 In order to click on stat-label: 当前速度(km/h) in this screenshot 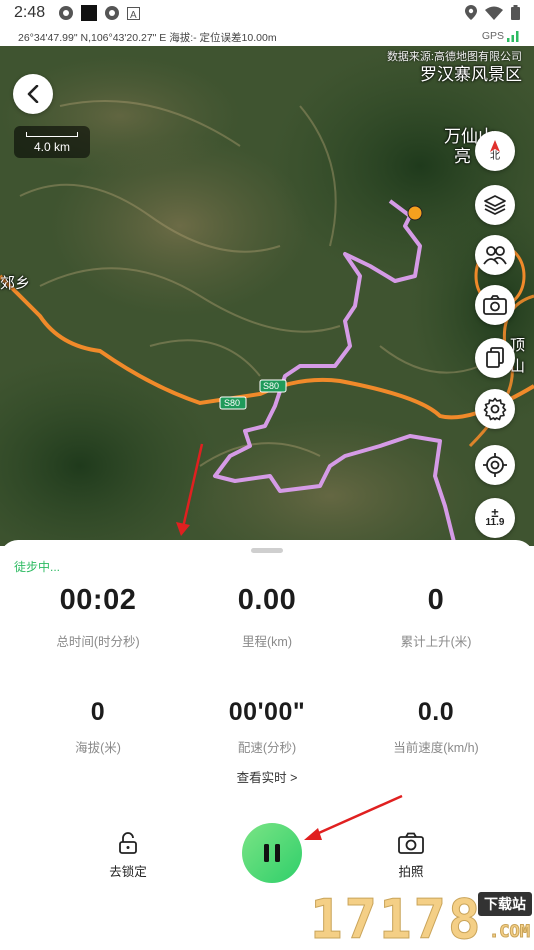, I will do `click(436, 748)`.